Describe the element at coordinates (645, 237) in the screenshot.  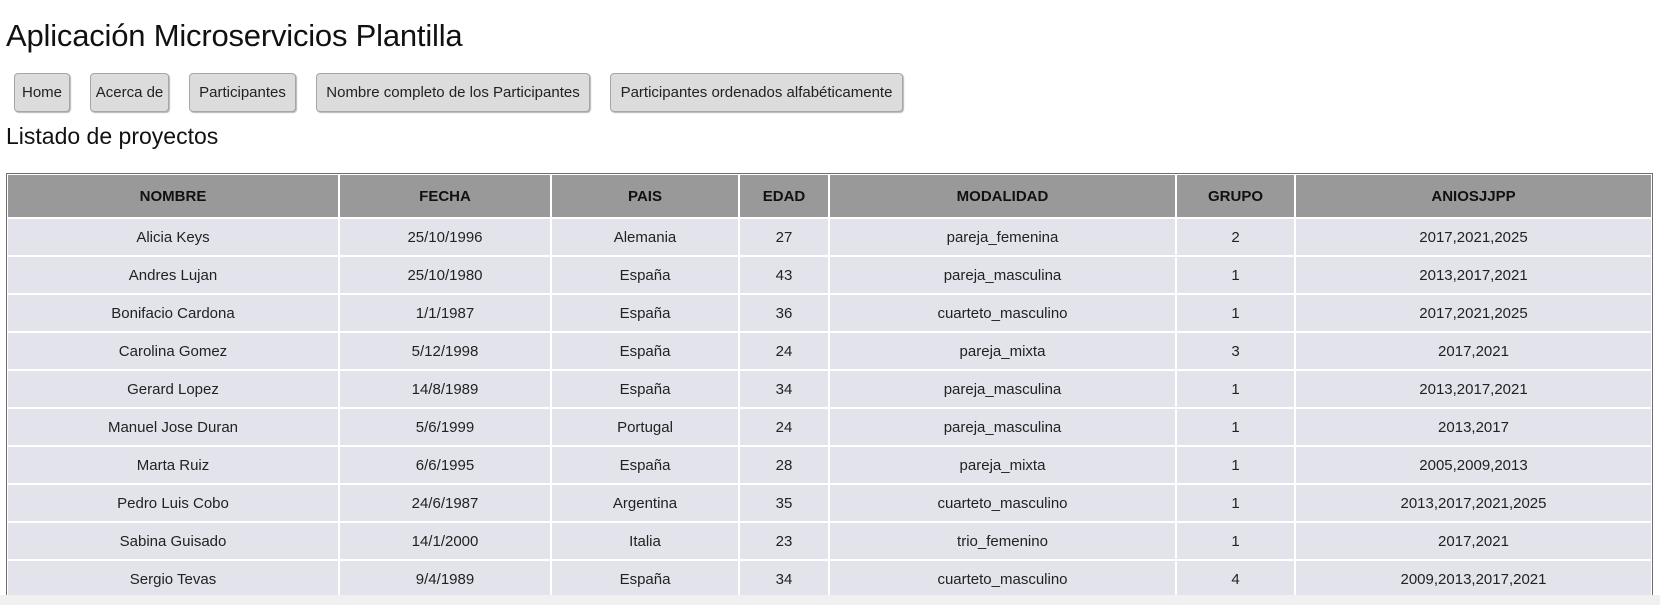
I see `cell-pais: Alemania` at that location.